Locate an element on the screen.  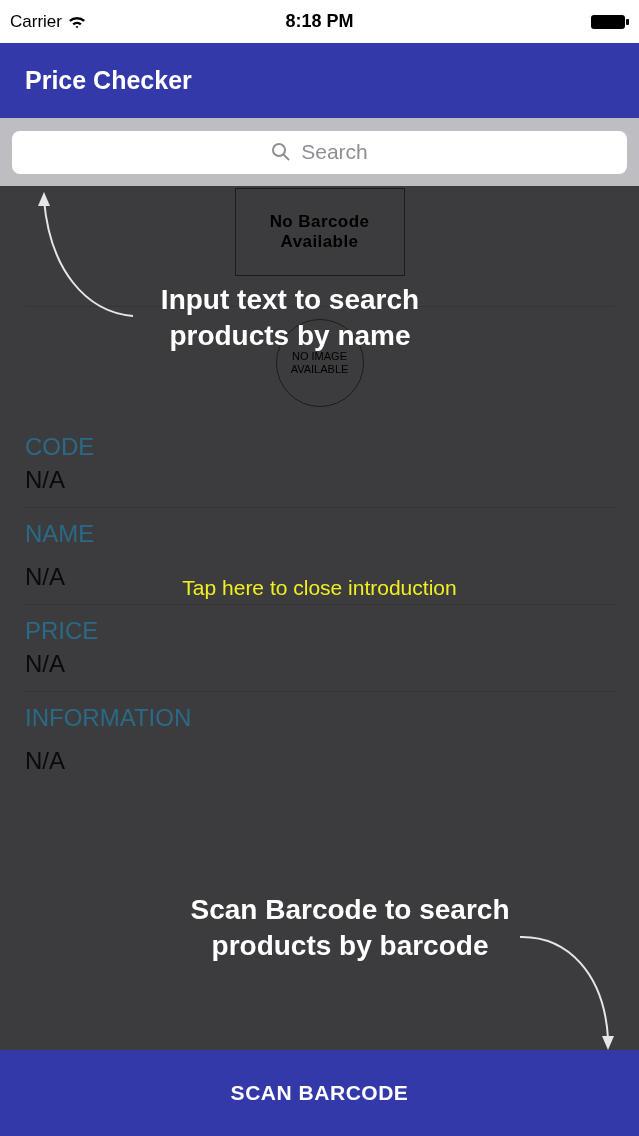
search-icon is located at coordinates (281, 152).